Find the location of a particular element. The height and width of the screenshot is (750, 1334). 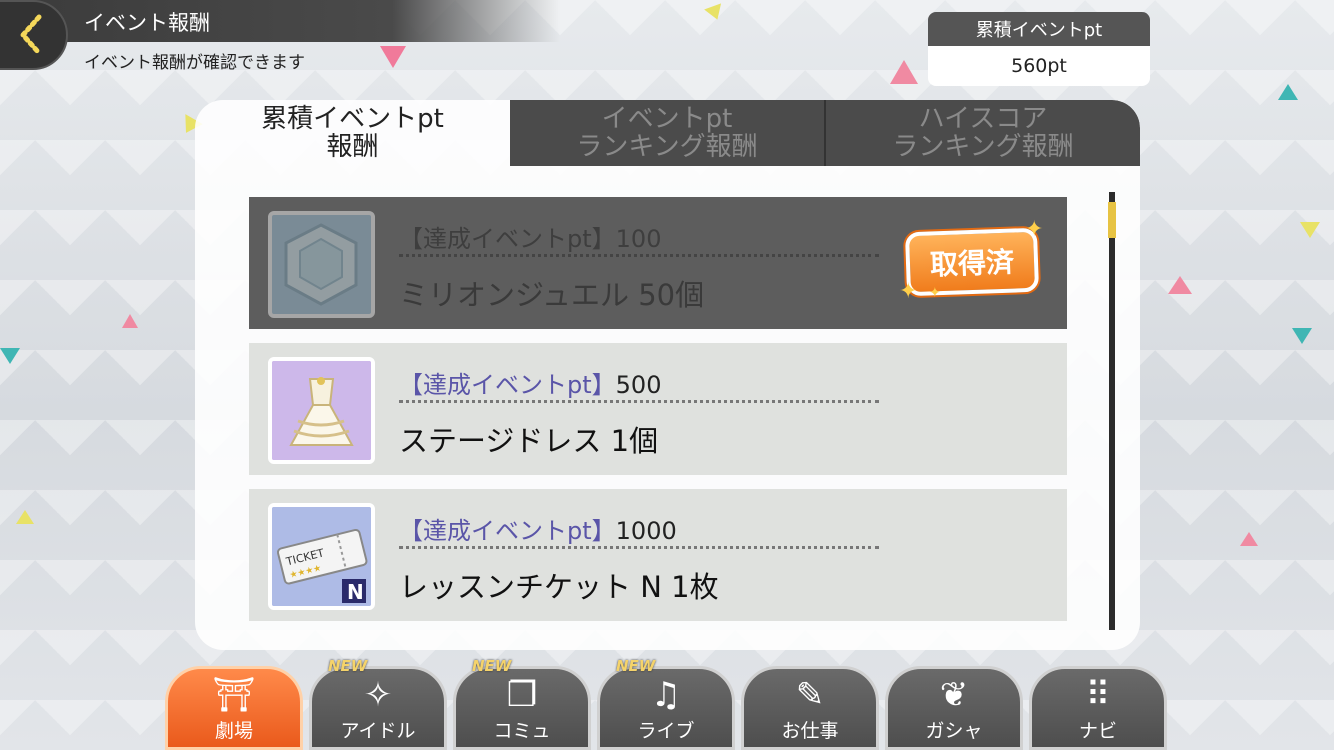

idol-icon: ✧ is located at coordinates (378, 695).